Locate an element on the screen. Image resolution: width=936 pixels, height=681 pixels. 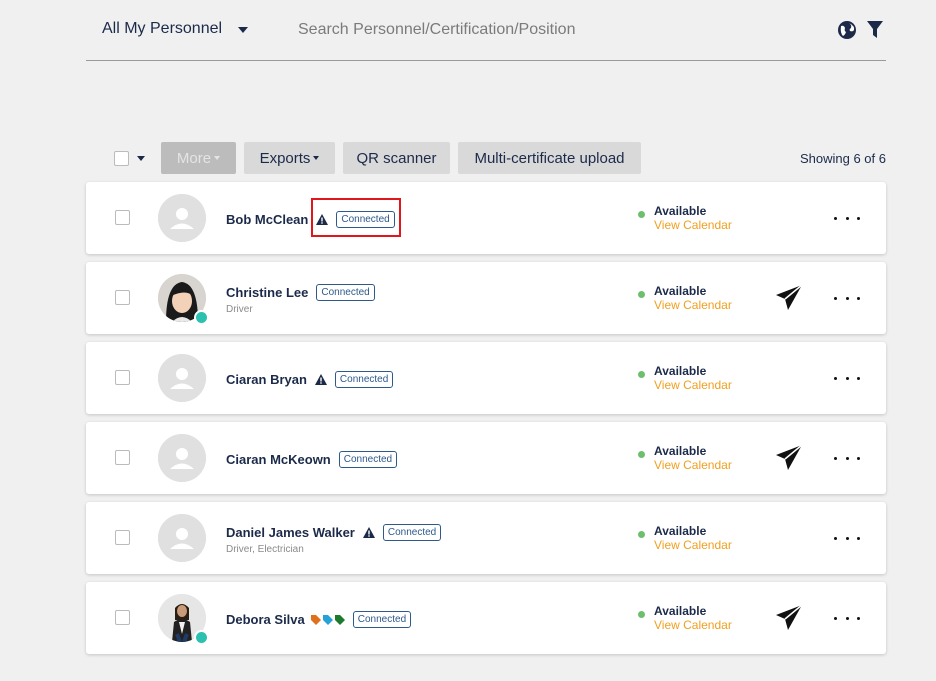
name-line: Daniel James Walker Connected is located at coordinates (334, 532).